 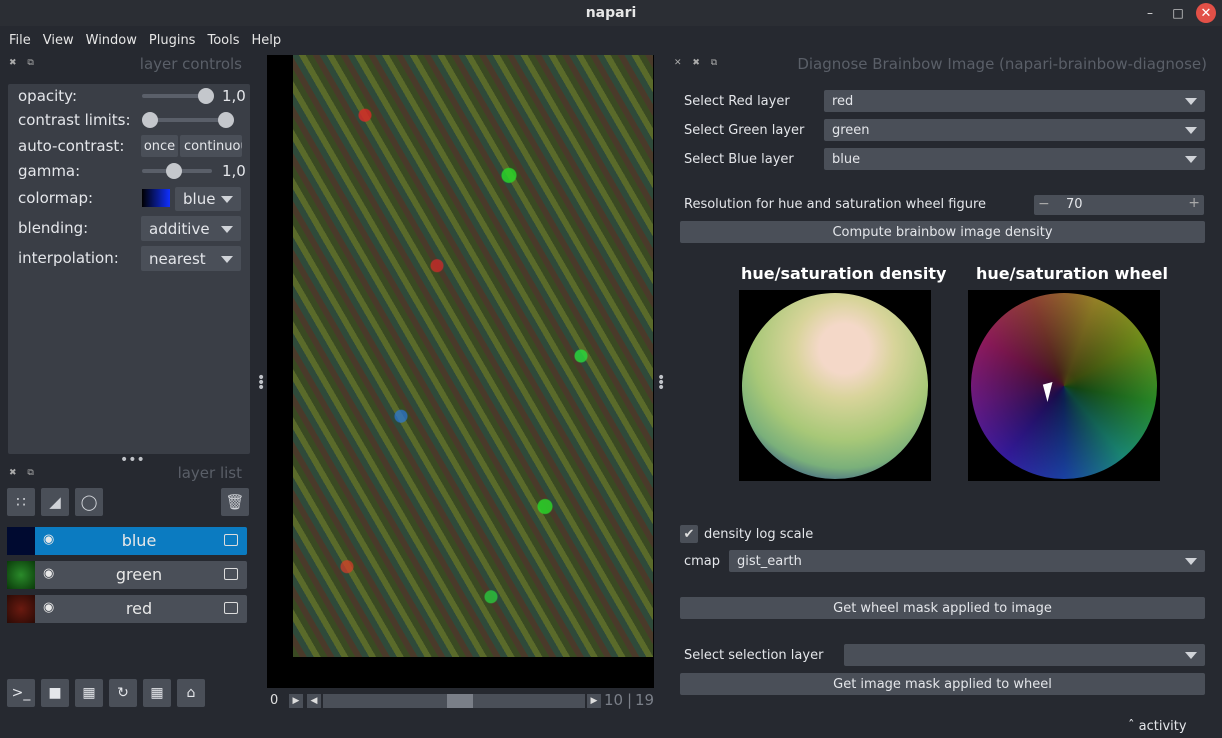 What do you see at coordinates (139, 574) in the screenshot?
I see `layer-name: green` at bounding box center [139, 574].